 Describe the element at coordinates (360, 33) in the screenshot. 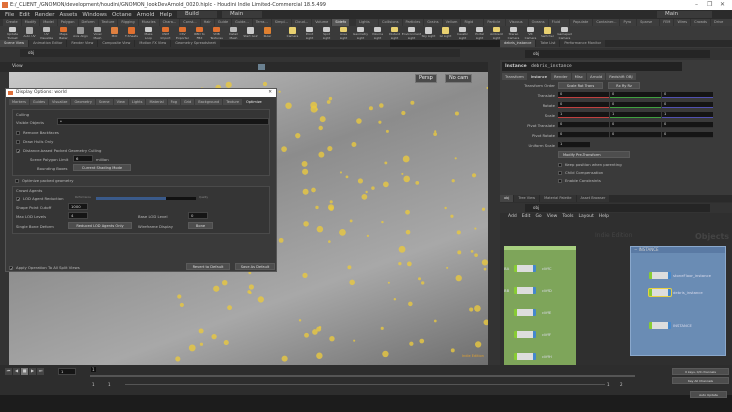

I see `light-tool: Geometry Light` at that location.